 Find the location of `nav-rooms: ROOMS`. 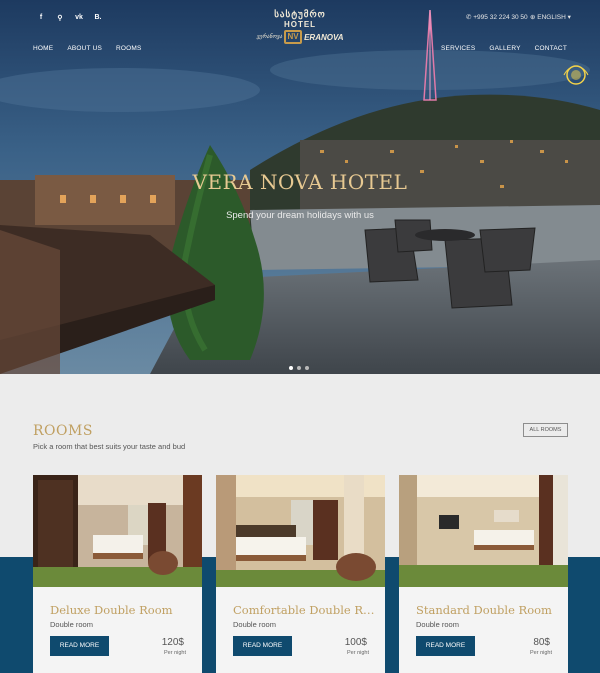

nav-rooms: ROOMS is located at coordinates (129, 48).